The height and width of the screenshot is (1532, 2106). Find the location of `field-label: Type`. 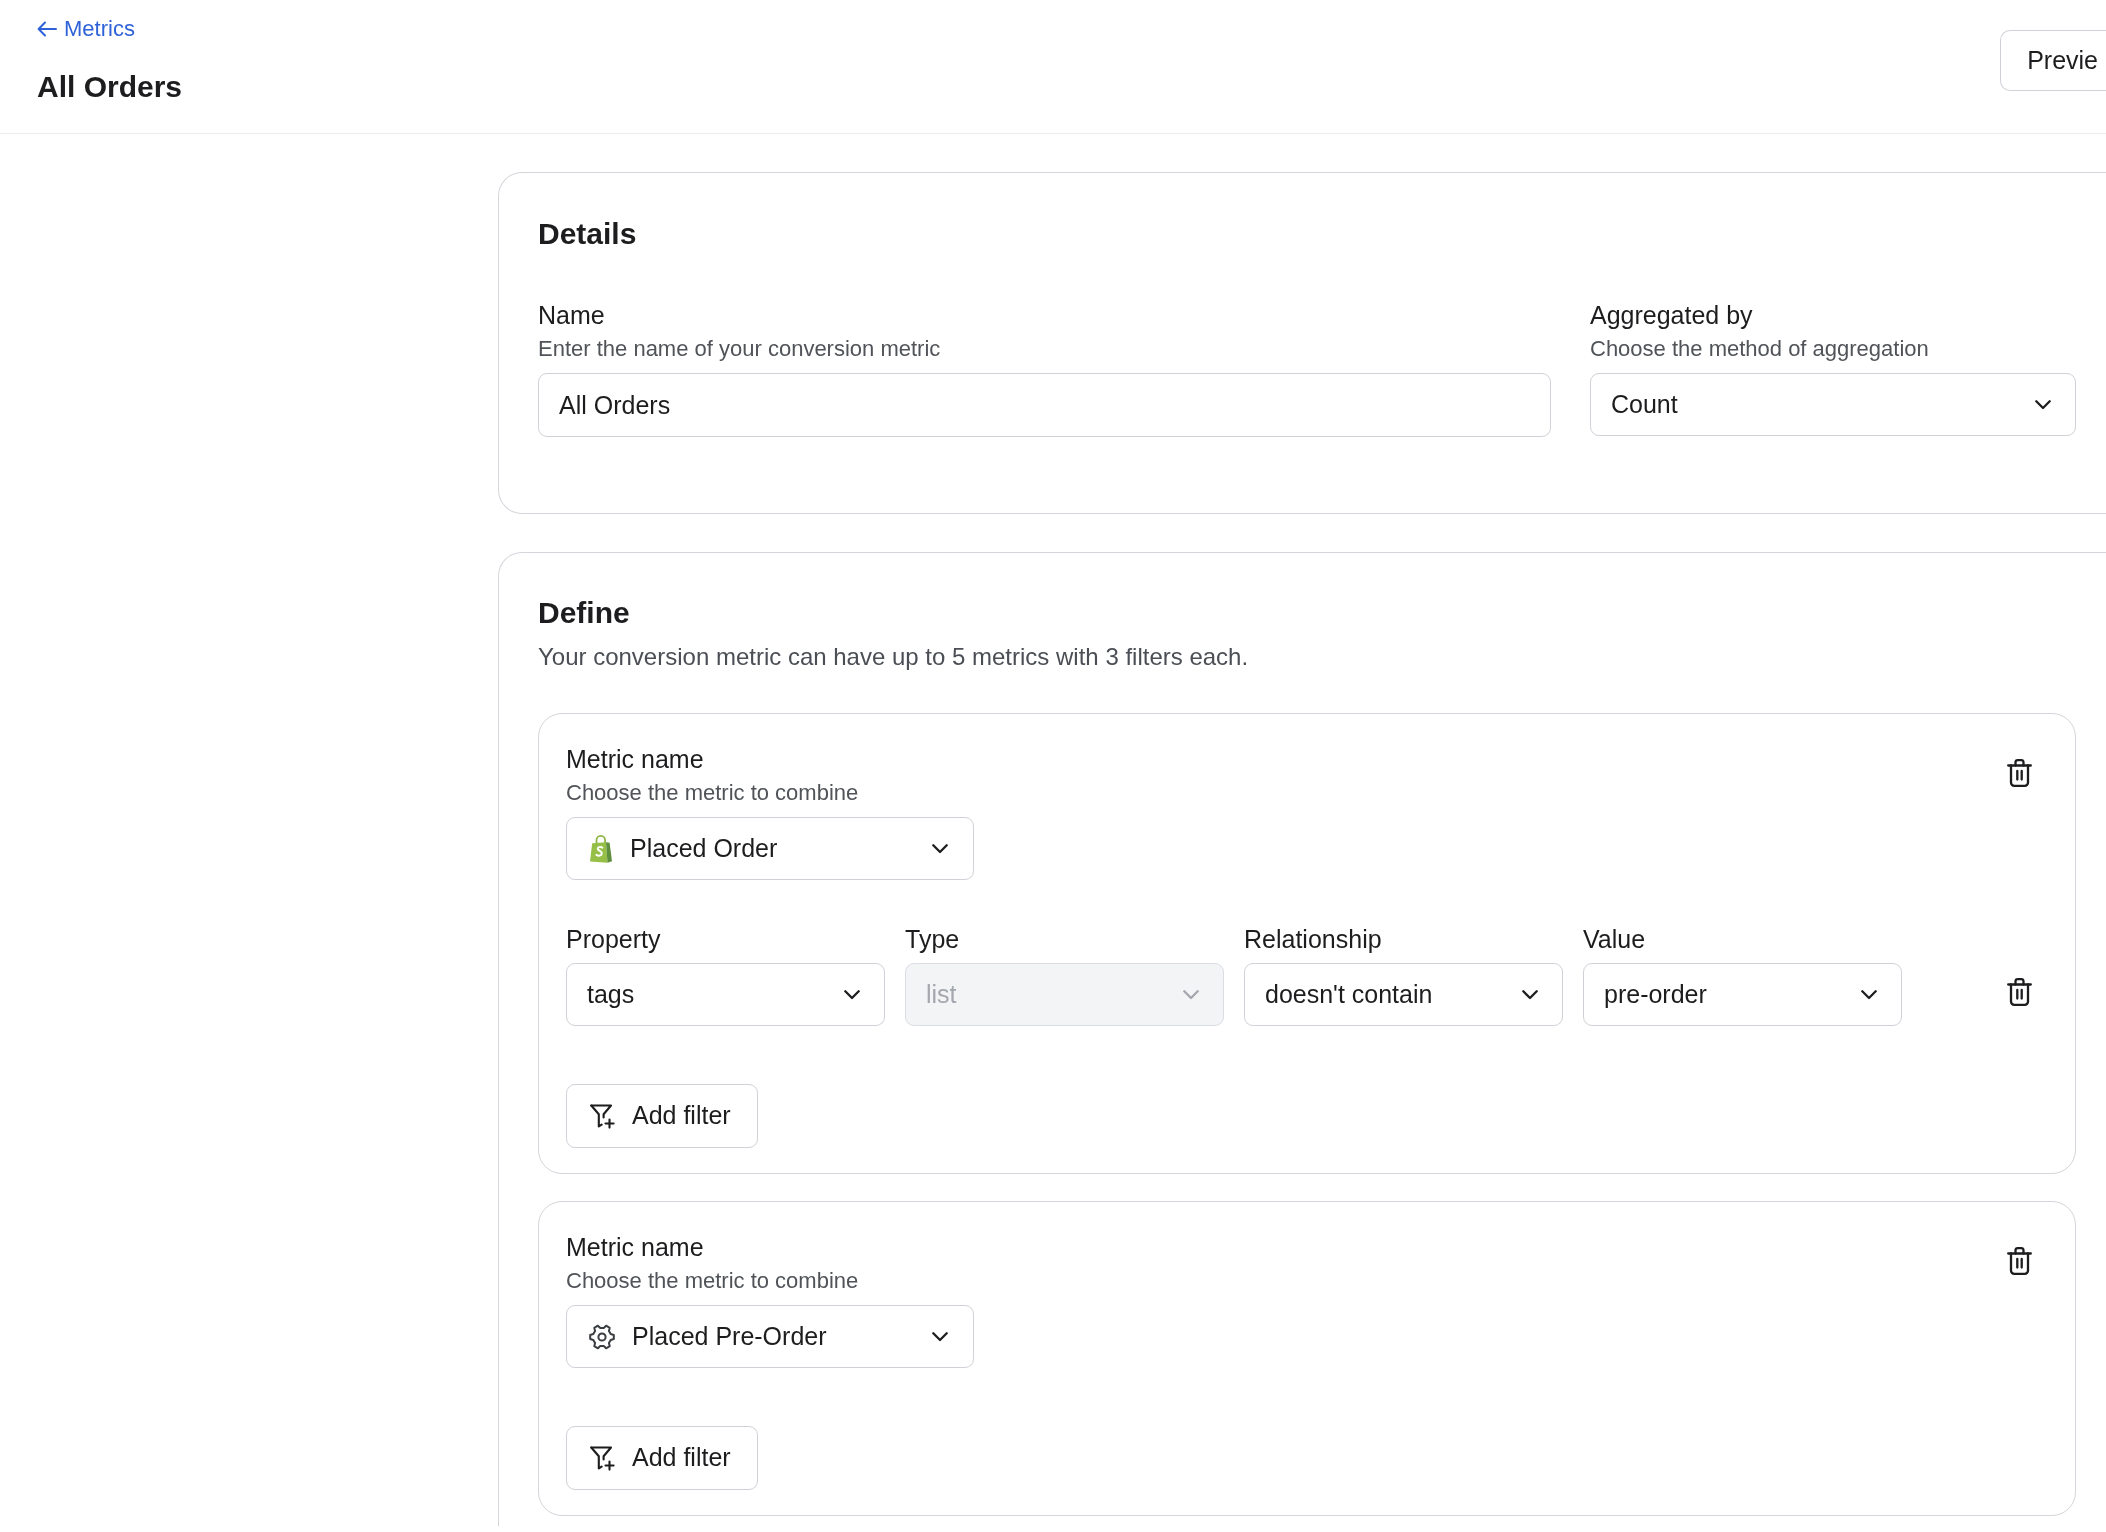

field-label: Type is located at coordinates (933, 939).